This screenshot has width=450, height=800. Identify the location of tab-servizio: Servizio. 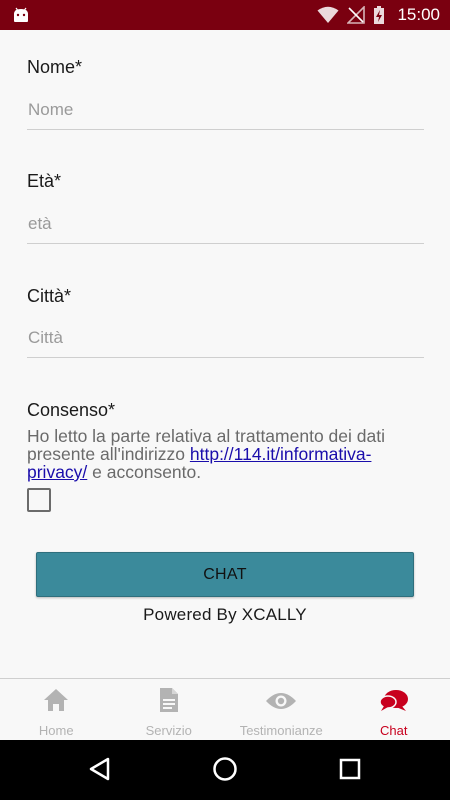
(169, 710).